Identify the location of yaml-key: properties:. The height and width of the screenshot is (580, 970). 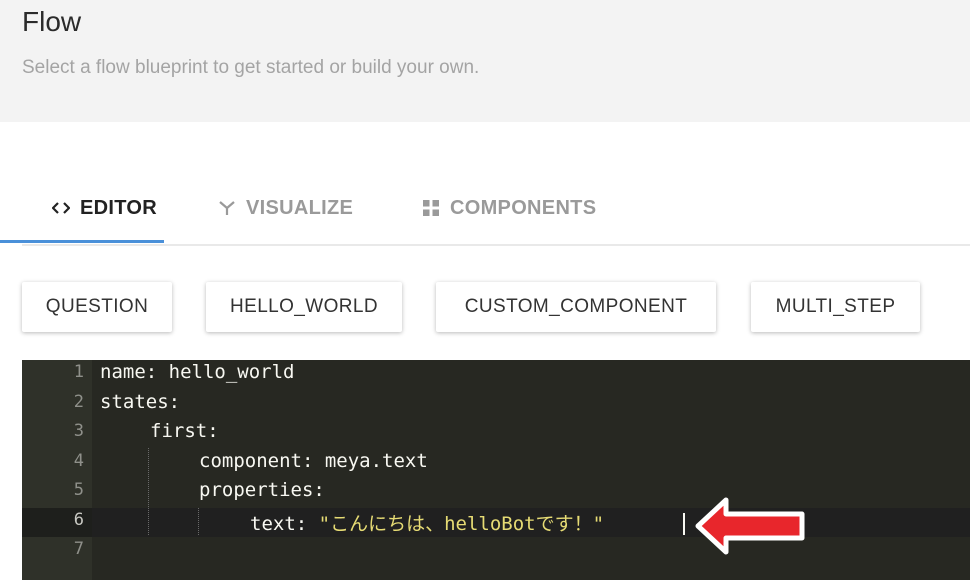
(262, 490).